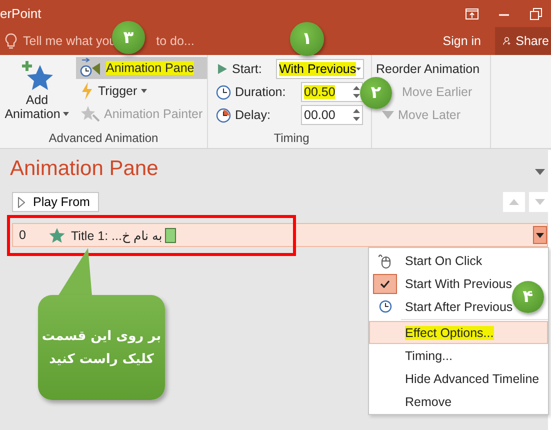  I want to click on display-options-icon, so click(472, 13).